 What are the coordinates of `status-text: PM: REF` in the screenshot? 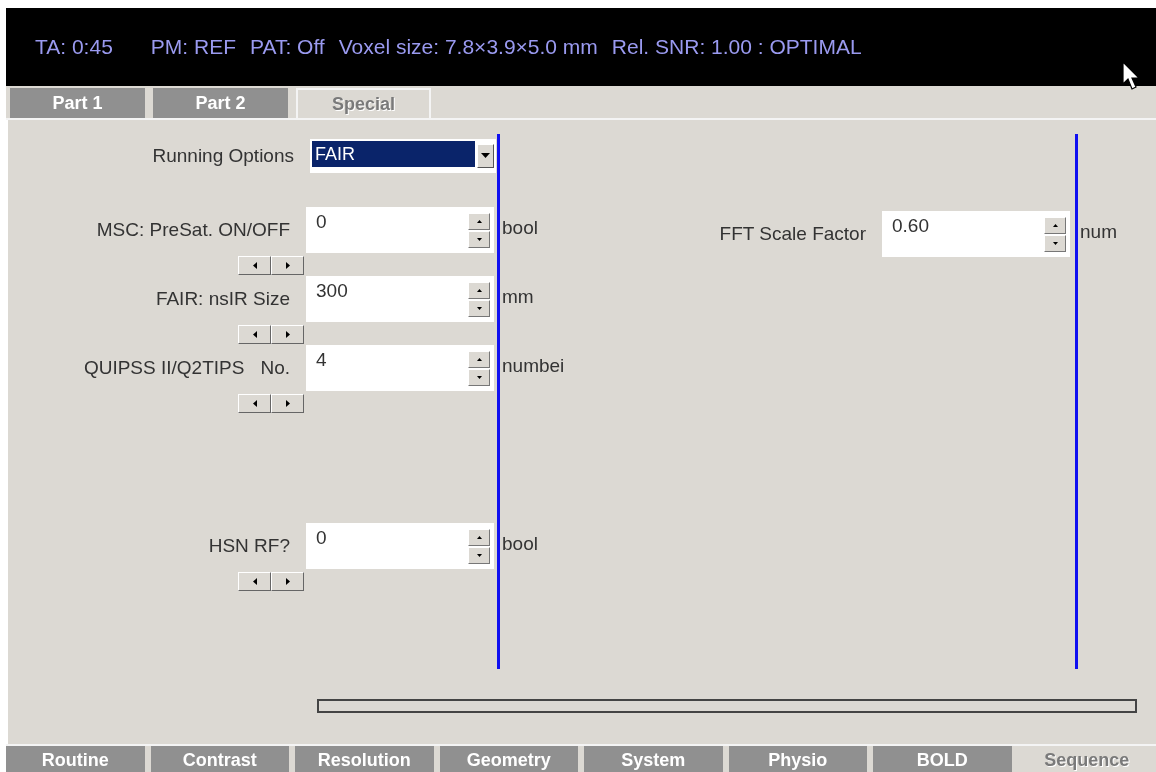 It's located at (193, 47).